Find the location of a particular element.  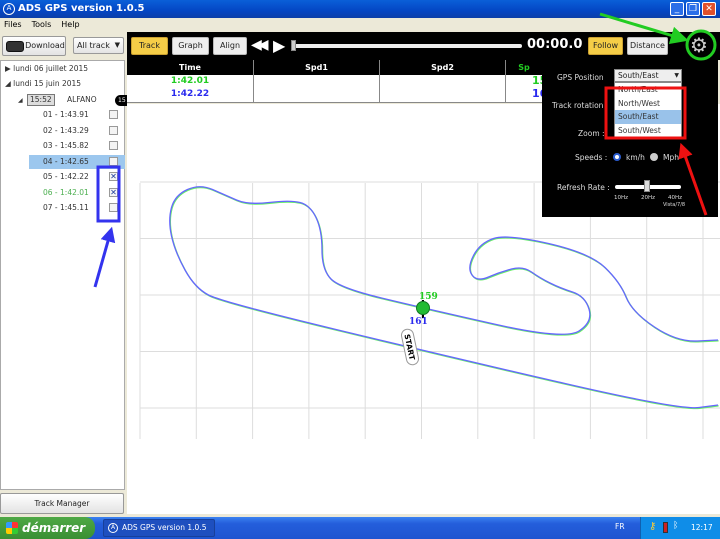

refresh-note: Vista/7/8 is located at coordinates (674, 205).